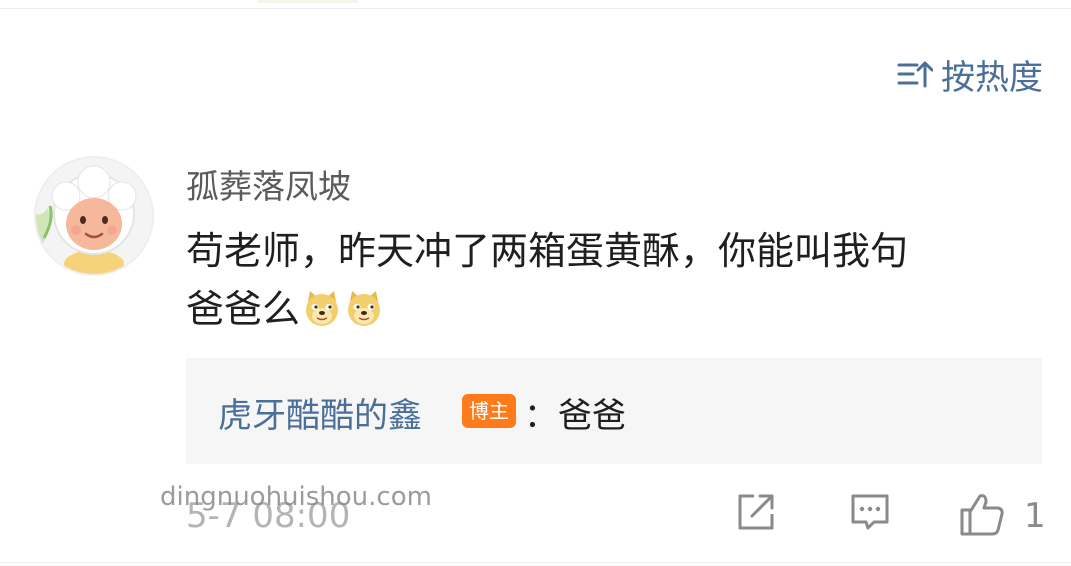 Image resolution: width=1071 pixels, height=566 pixels. What do you see at coordinates (308, 1) in the screenshot?
I see `tab-indicator` at bounding box center [308, 1].